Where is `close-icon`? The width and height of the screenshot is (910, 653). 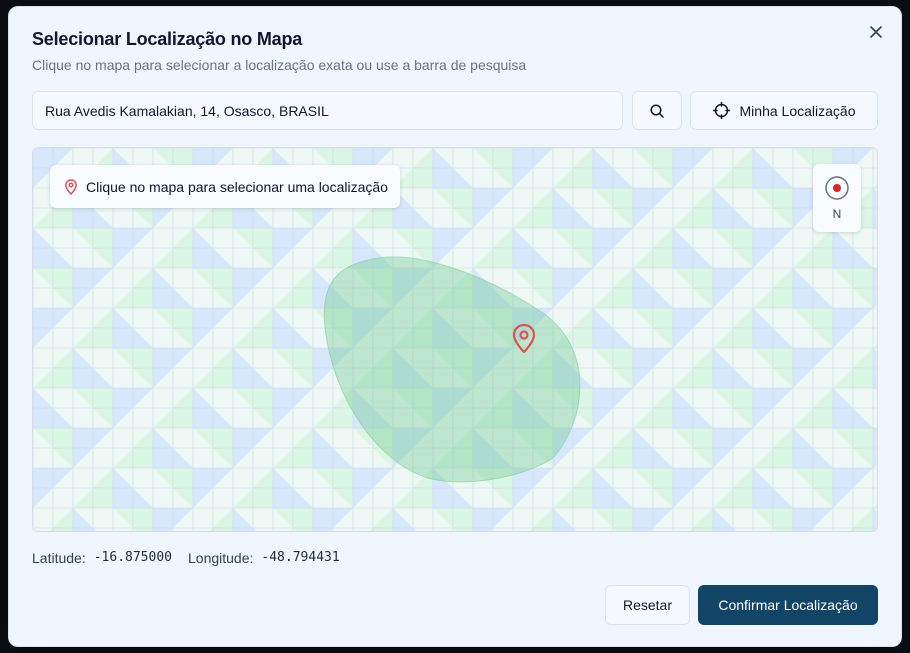
close-icon is located at coordinates (876, 32).